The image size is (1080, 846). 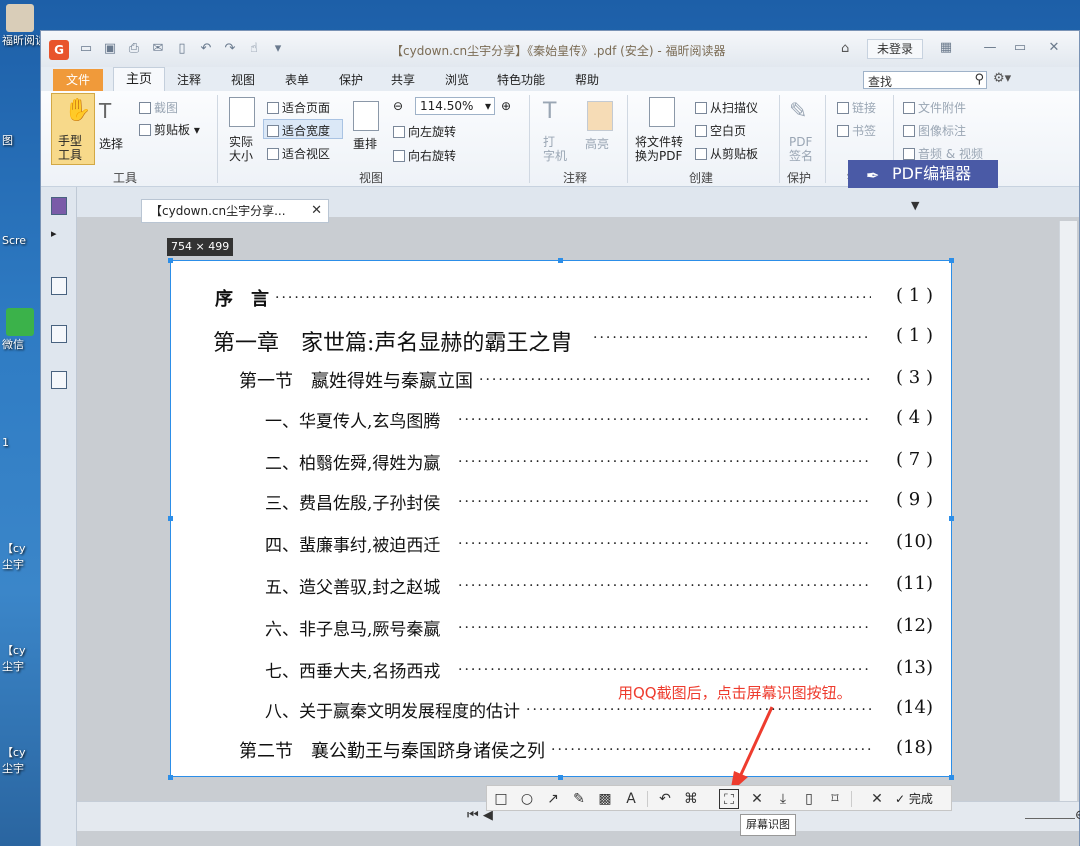 What do you see at coordinates (555, 149) in the screenshot?
I see `typewriter-button: 打 字机` at bounding box center [555, 149].